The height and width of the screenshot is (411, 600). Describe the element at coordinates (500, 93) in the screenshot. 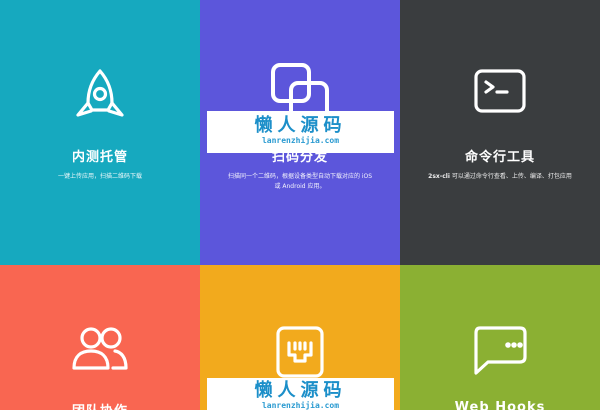

I see `terminal-icon` at that location.